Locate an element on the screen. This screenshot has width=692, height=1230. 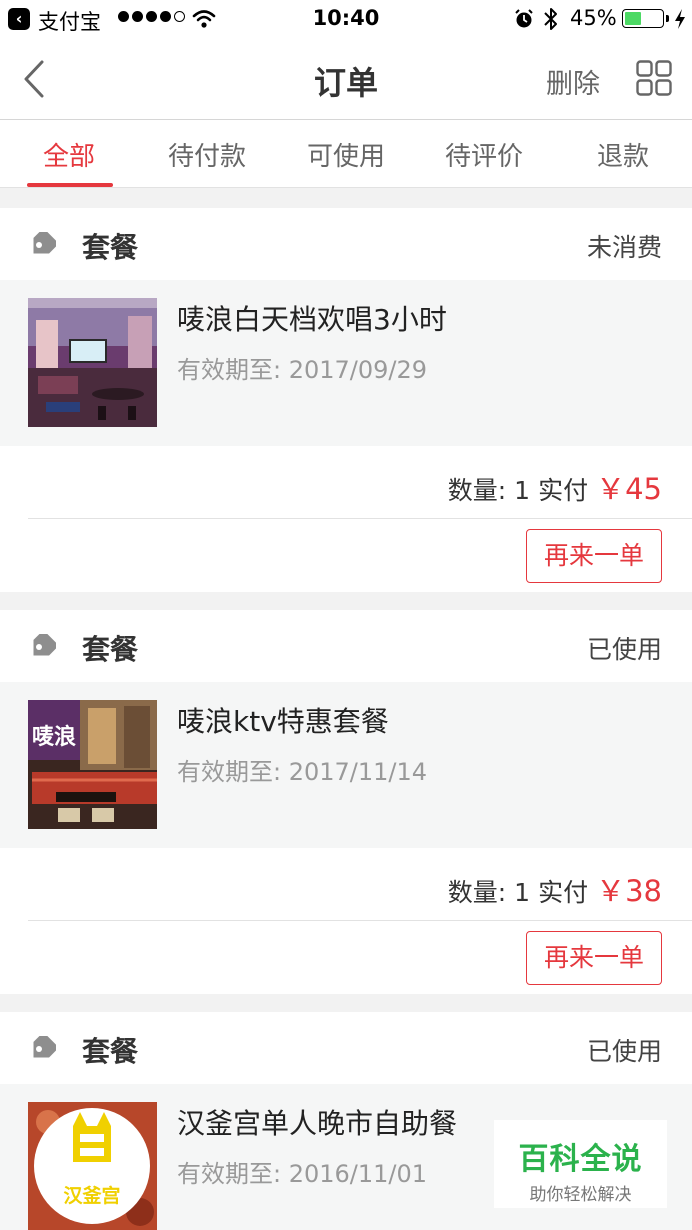
watermark-subtitle: 助你轻松解决 is located at coordinates (580, 1195).